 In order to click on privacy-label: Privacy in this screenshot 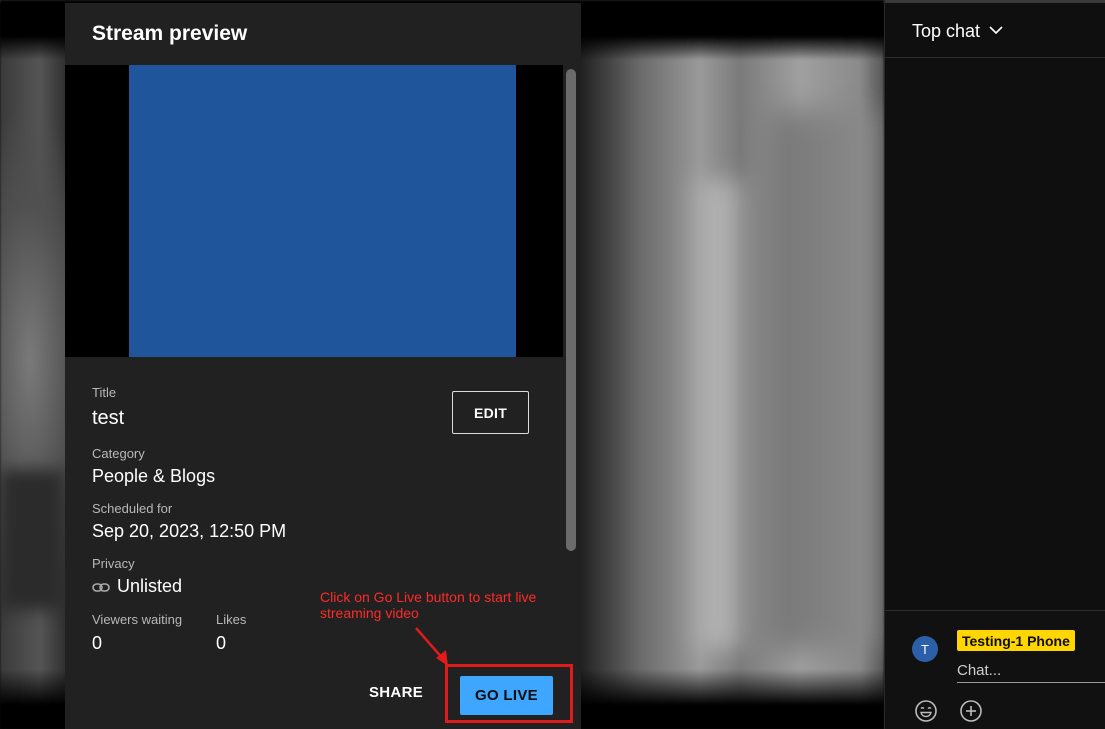, I will do `click(113, 563)`.